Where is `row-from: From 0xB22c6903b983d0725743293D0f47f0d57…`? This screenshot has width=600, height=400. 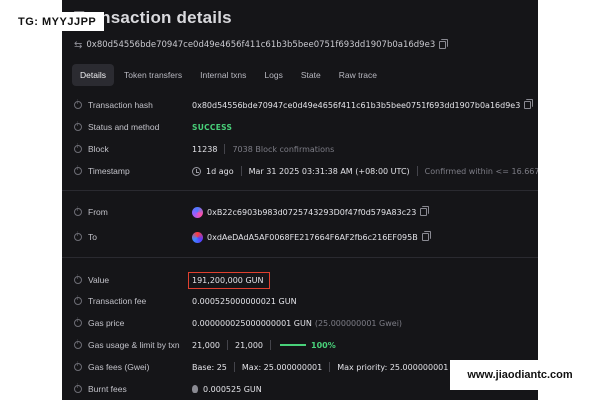
row-from: From 0xB22c6903b983d0725743293D0f47f0d57… is located at coordinates (299, 212).